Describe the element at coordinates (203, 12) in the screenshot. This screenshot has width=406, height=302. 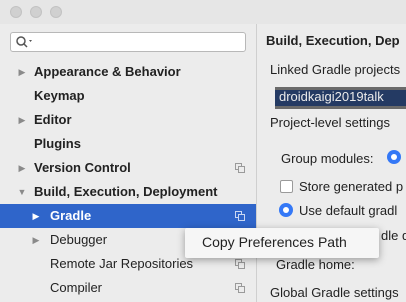
I see `window-titlebar` at that location.